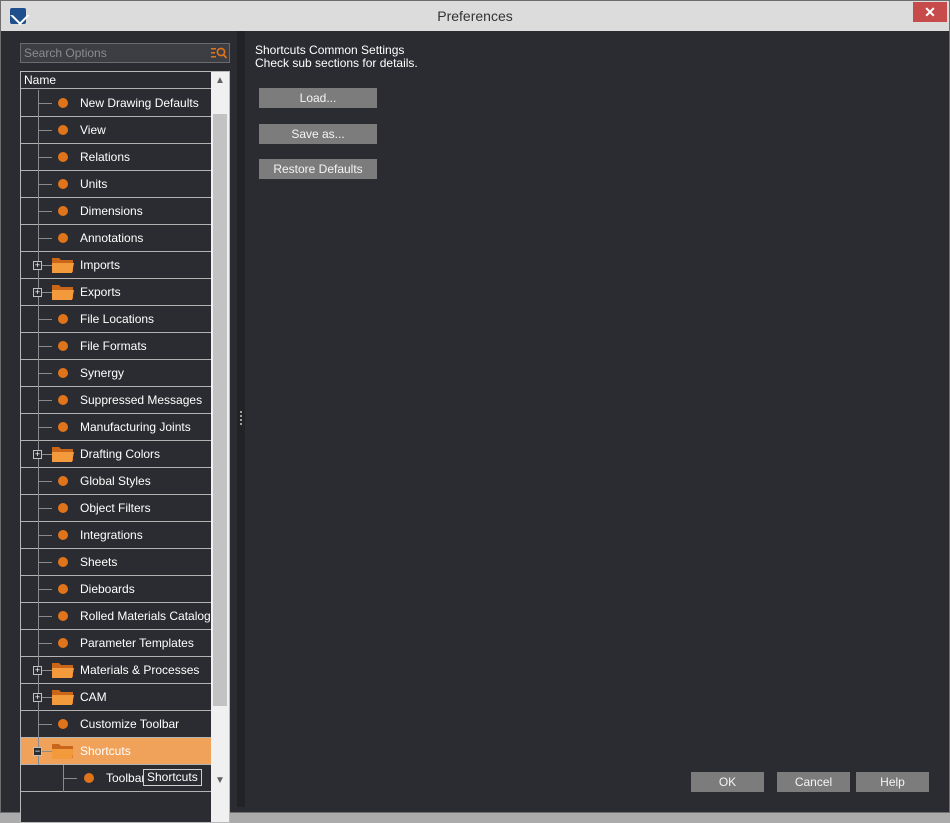  I want to click on tree-item-label: Rolled Materials Catalog, so click(145, 616).